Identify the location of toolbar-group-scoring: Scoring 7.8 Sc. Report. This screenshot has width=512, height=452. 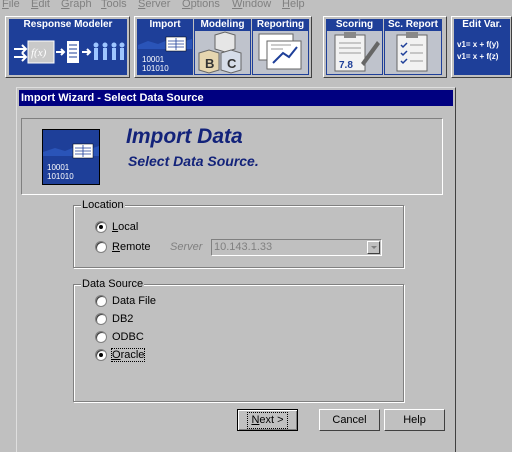
(385, 47).